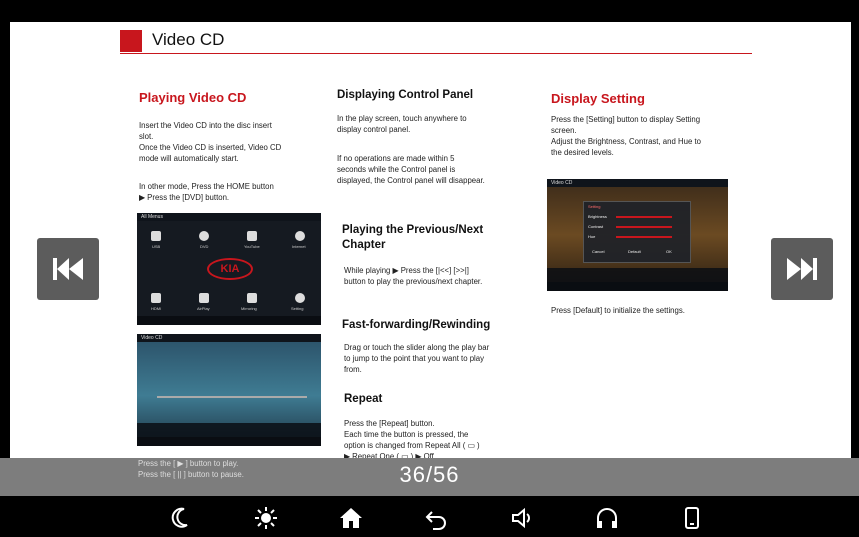  I want to click on previous-page-button, so click(68, 269).